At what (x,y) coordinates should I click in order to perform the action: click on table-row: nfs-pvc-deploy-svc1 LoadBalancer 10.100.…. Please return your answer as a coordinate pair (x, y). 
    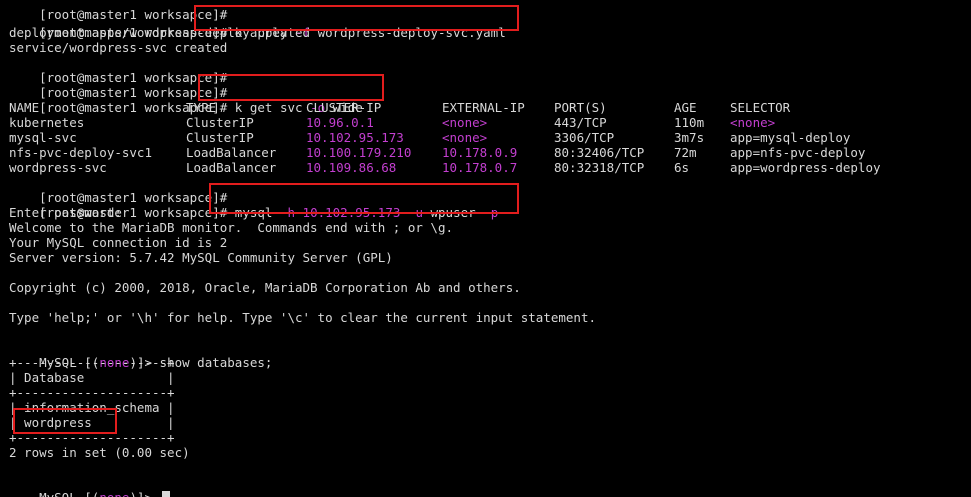
    Looking at the image, I should click on (484, 152).